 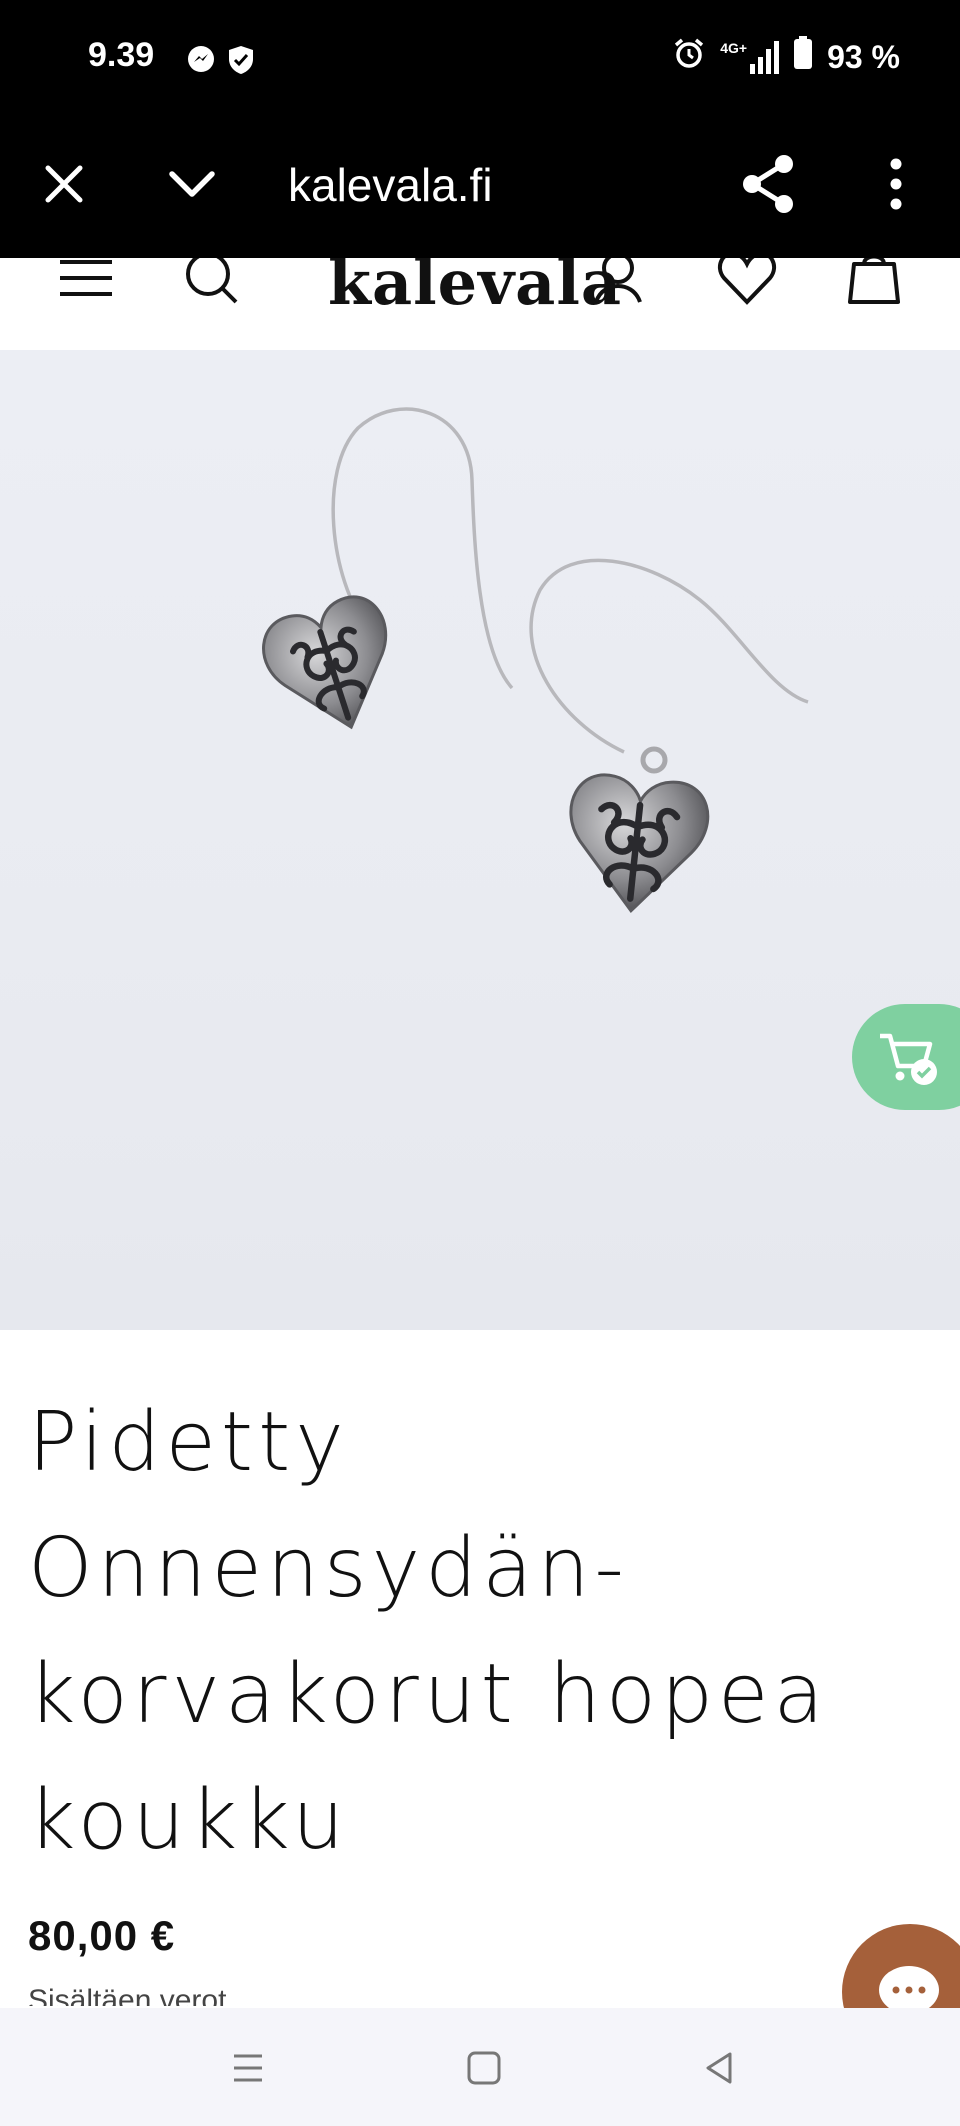 I want to click on cart-floating-button, so click(x=906, y=1057).